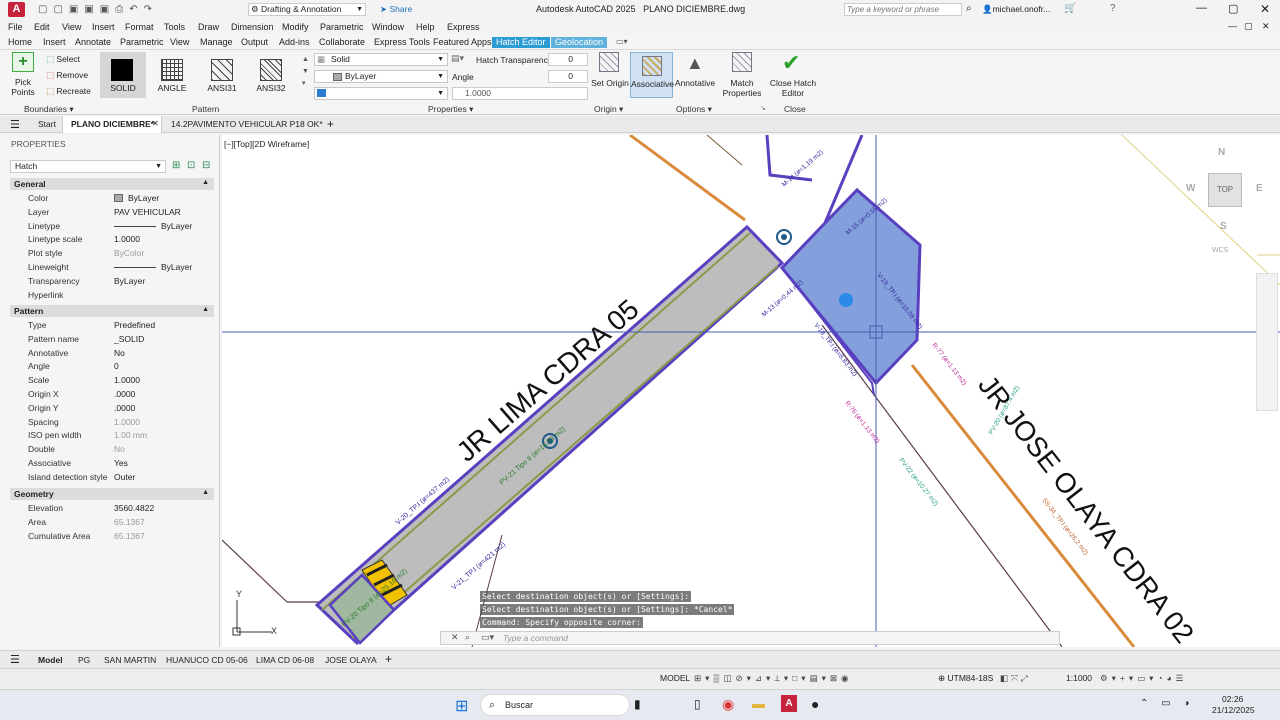  Describe the element at coordinates (67, 75) in the screenshot. I see `remove-boundary-button: ⬚ Remove` at that location.